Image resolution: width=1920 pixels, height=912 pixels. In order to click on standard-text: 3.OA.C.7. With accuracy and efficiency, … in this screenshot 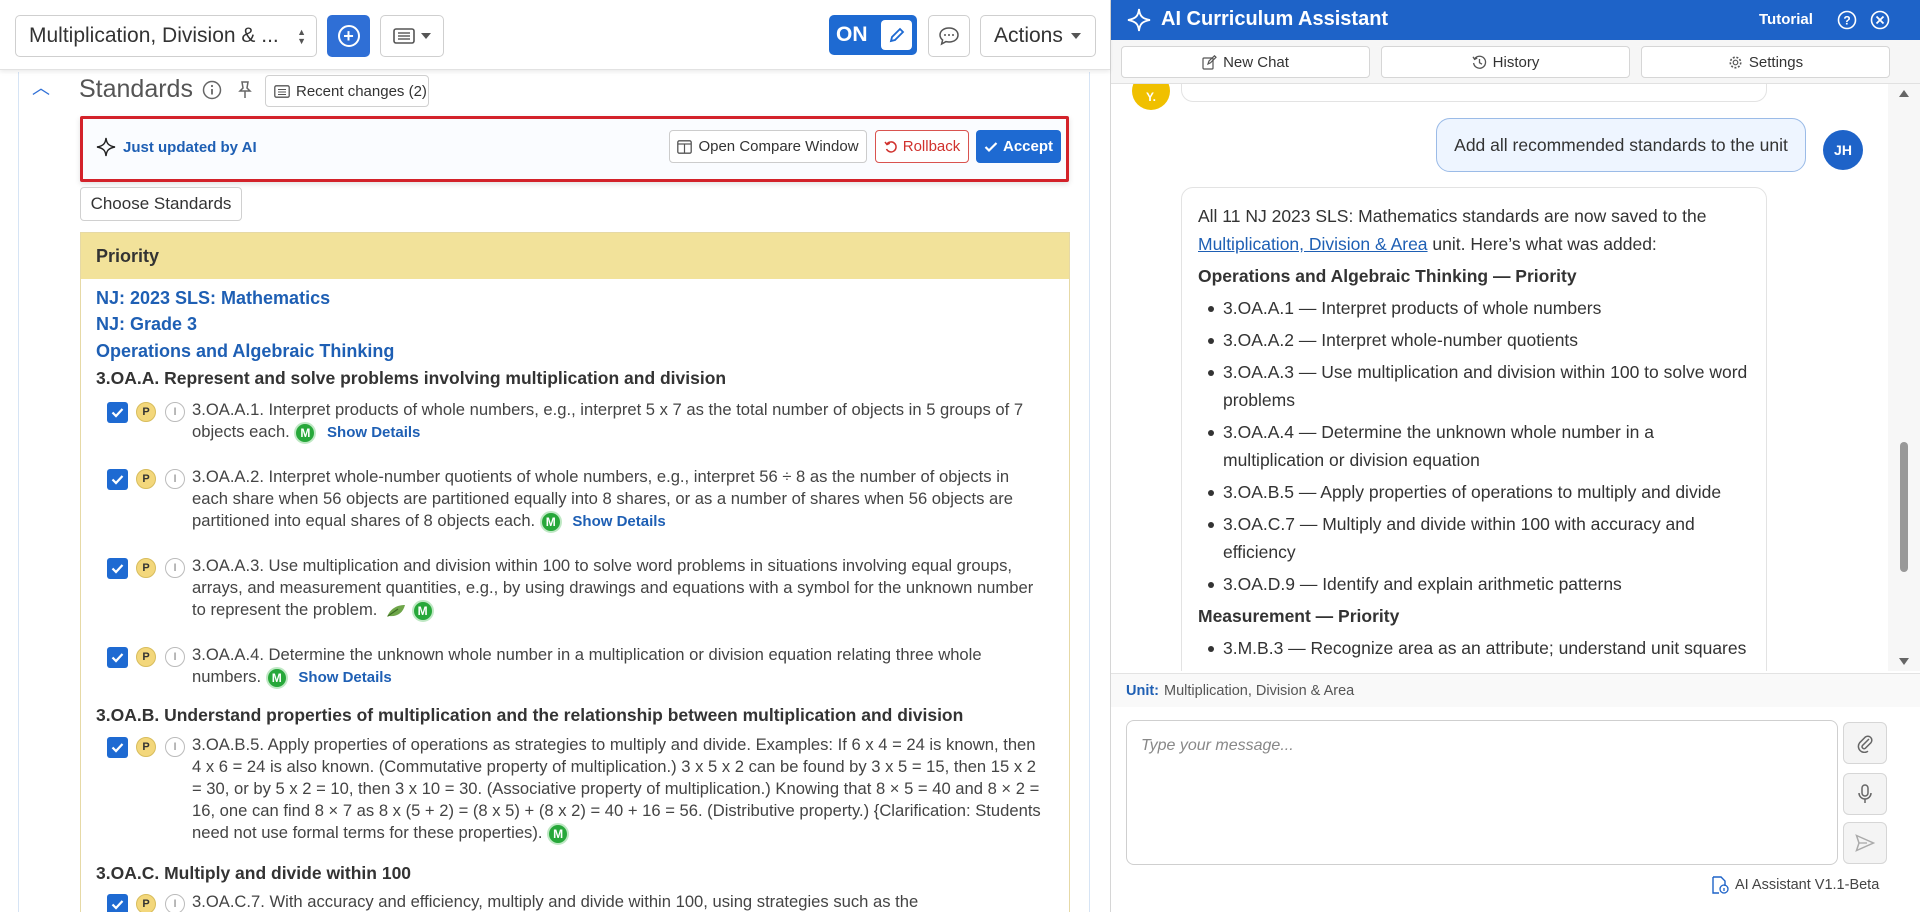, I will do `click(555, 901)`.